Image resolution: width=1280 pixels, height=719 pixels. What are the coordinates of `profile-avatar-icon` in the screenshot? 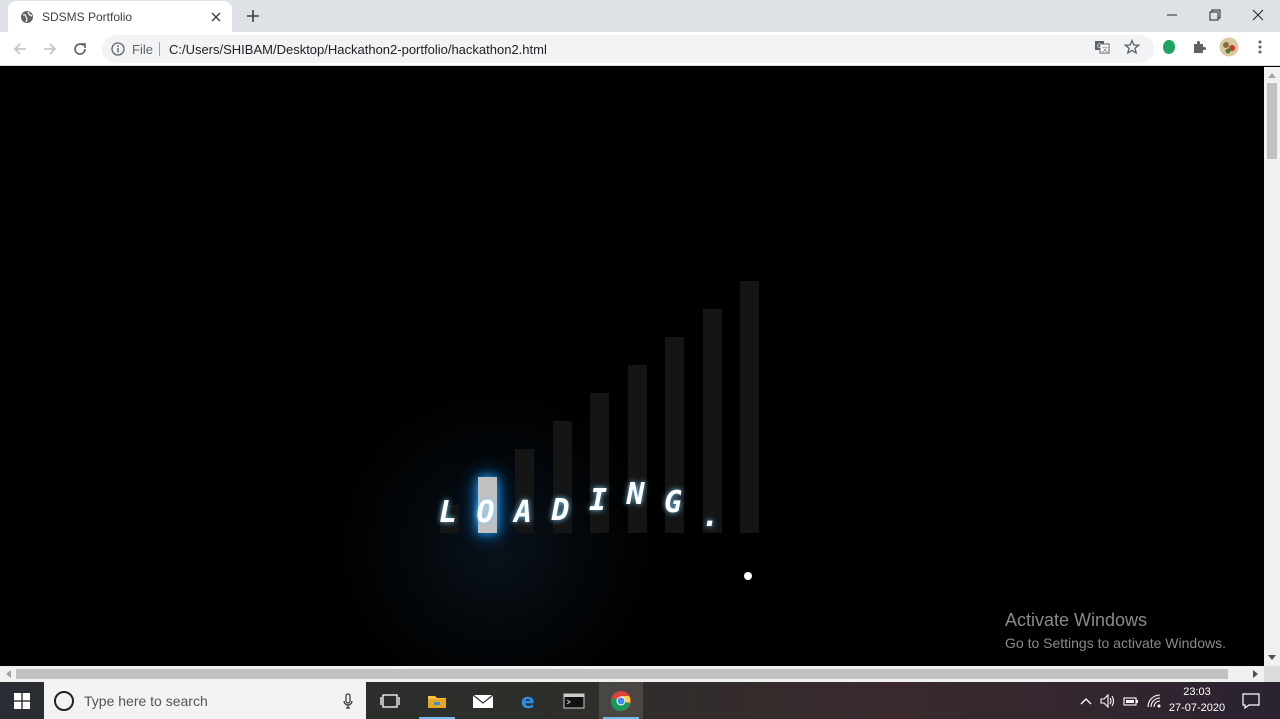 It's located at (1229, 47).